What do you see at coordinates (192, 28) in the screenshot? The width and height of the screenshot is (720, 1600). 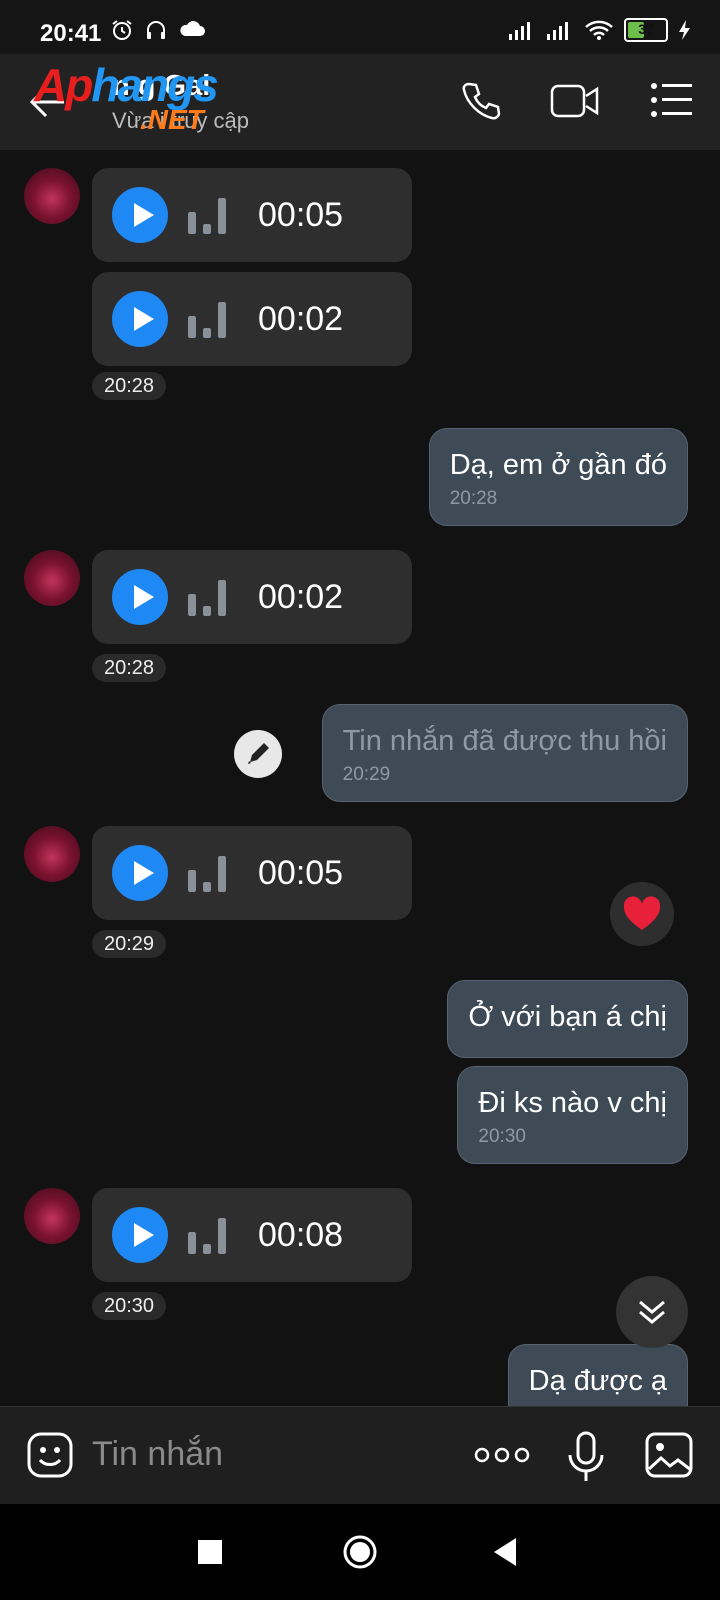 I see `cloud-icon` at bounding box center [192, 28].